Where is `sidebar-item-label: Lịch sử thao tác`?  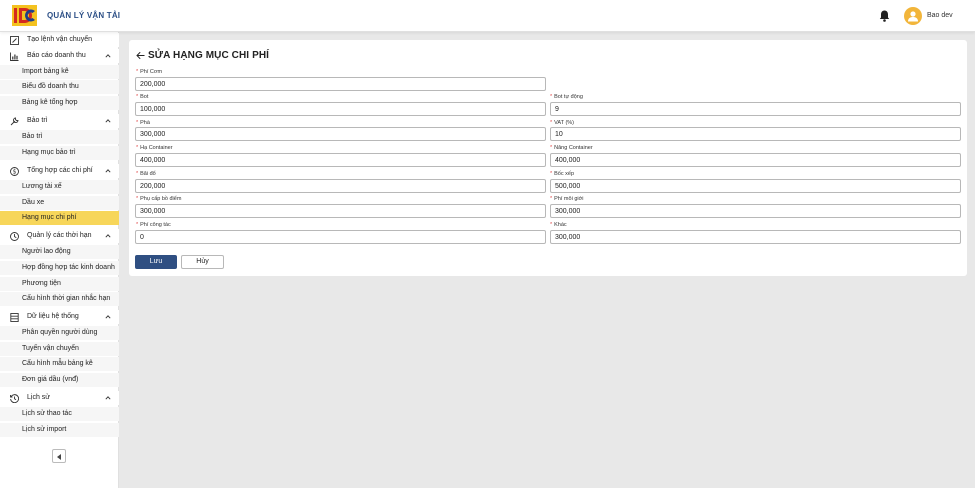 sidebar-item-label: Lịch sử thao tác is located at coordinates (47, 413).